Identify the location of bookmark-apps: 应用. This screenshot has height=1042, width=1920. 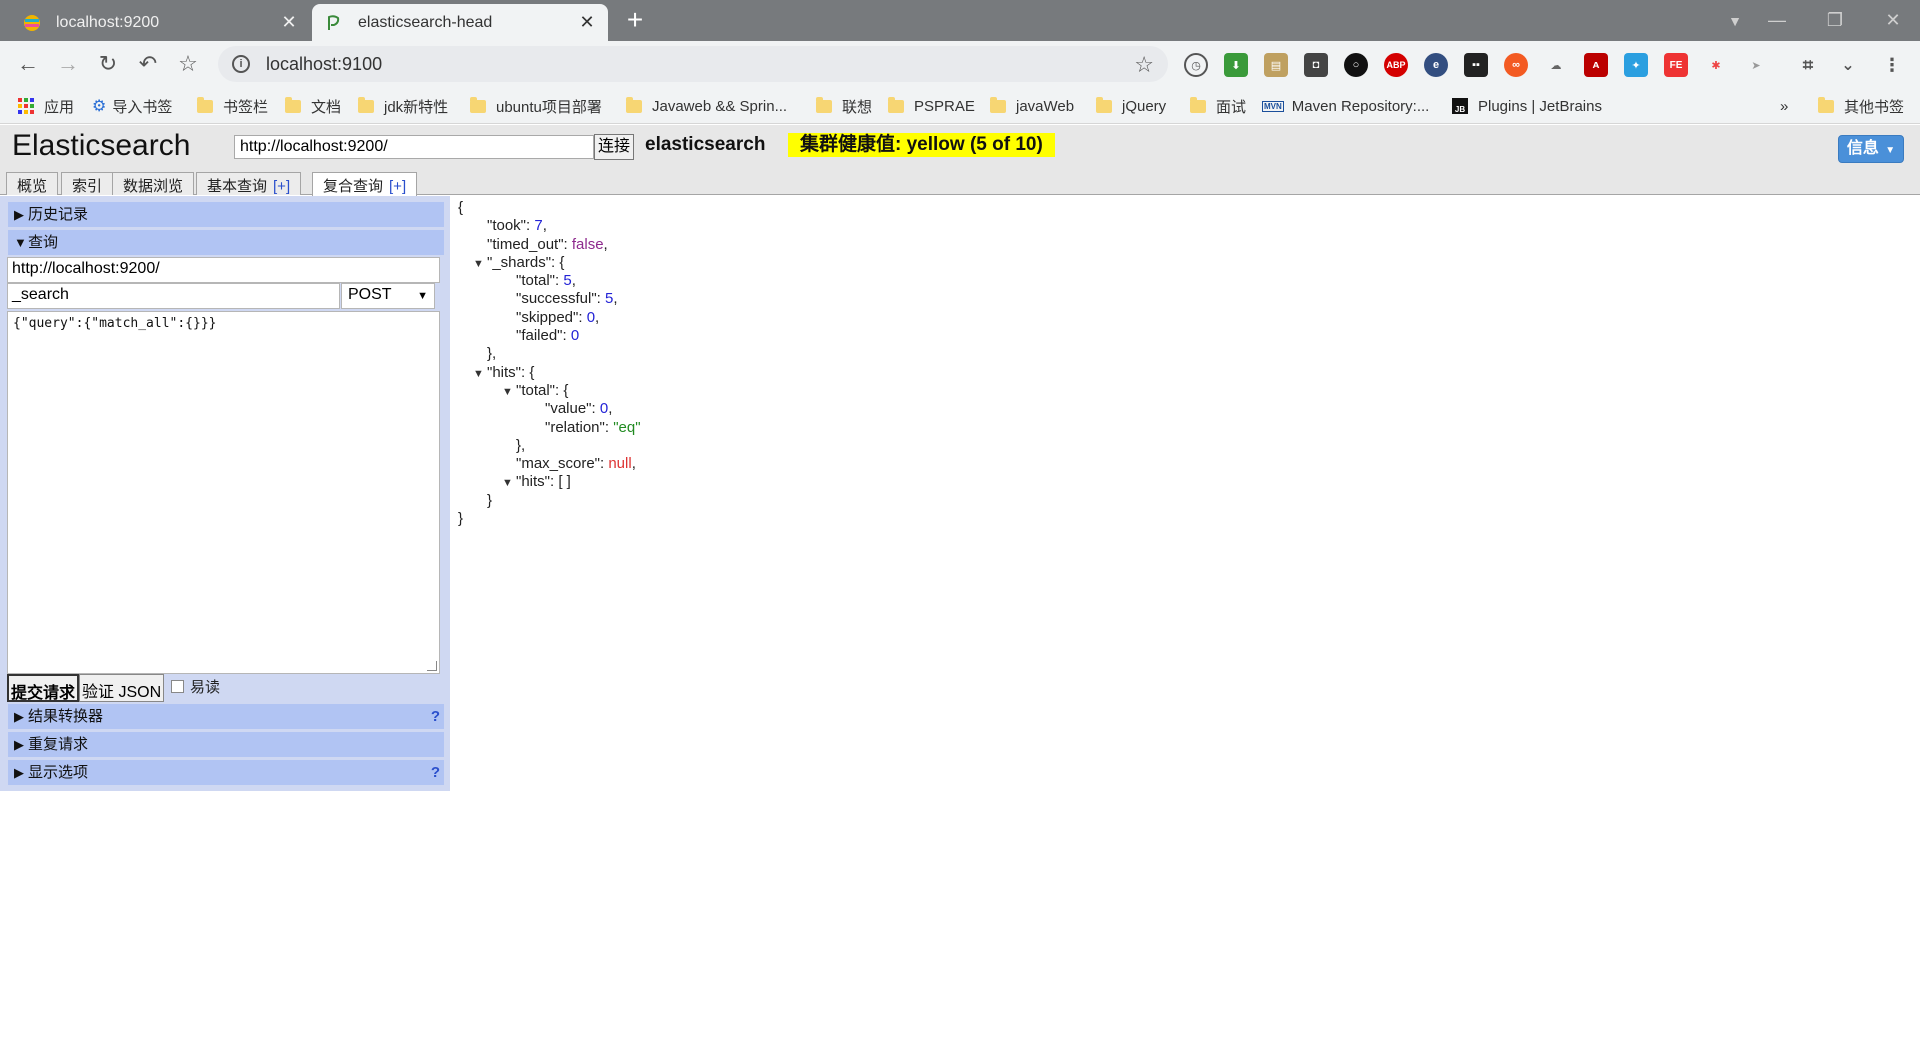
(46, 106).